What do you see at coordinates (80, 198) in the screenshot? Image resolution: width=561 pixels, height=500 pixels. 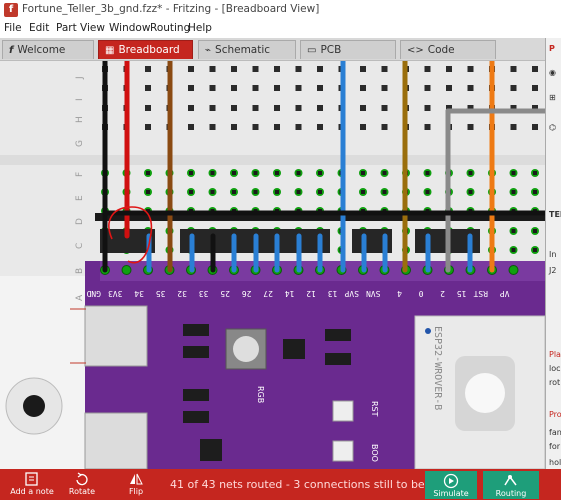 I see `row-label: E` at bounding box center [80, 198].